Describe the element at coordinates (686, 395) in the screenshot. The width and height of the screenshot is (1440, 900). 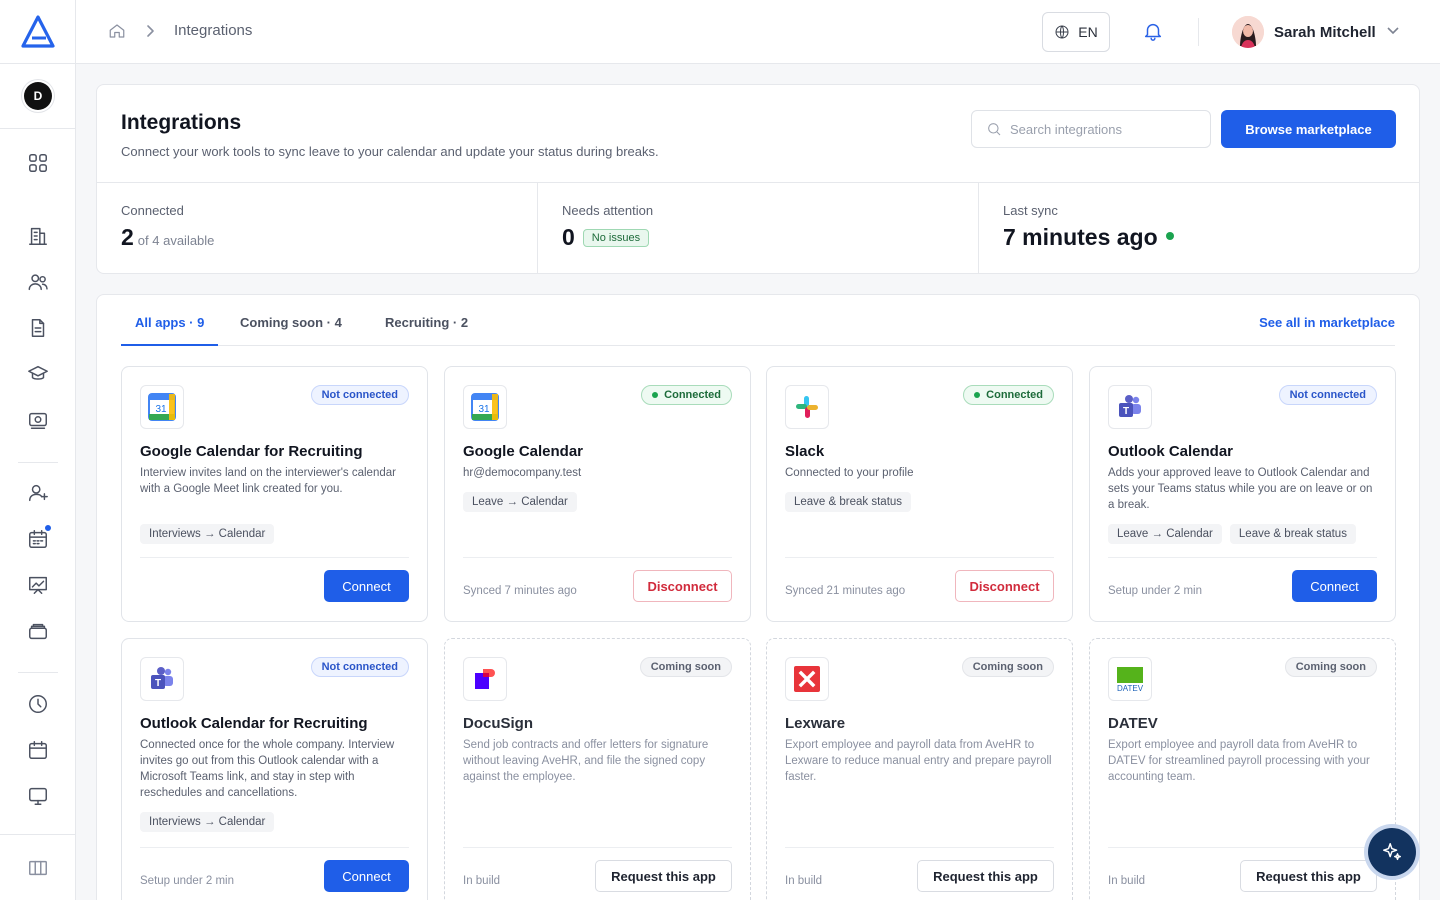
I see `status-badge: Connected` at that location.